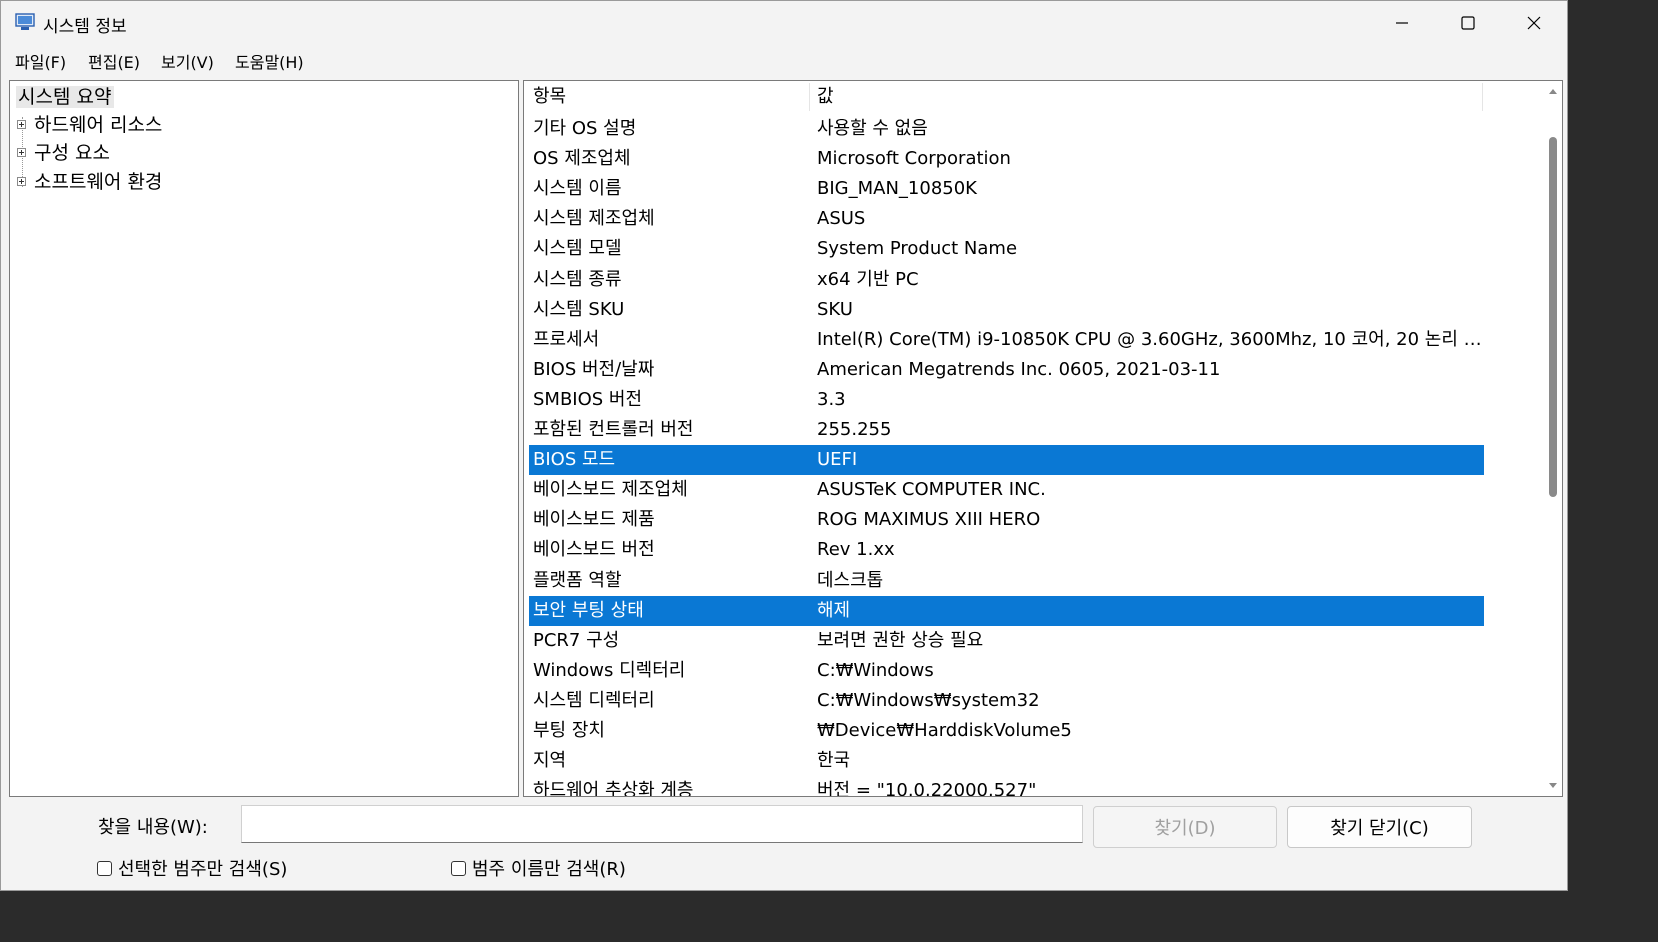  Describe the element at coordinates (944, 730) in the screenshot. I see `row-value-cell: ₩Device₩HarddiskVolume5` at that location.